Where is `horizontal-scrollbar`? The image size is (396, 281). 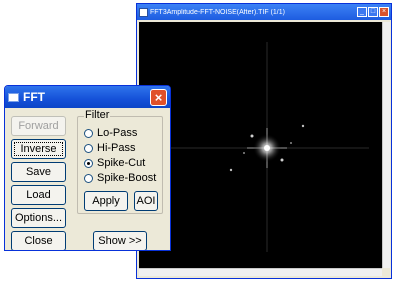
horizontal-scrollbar is located at coordinates (260, 272).